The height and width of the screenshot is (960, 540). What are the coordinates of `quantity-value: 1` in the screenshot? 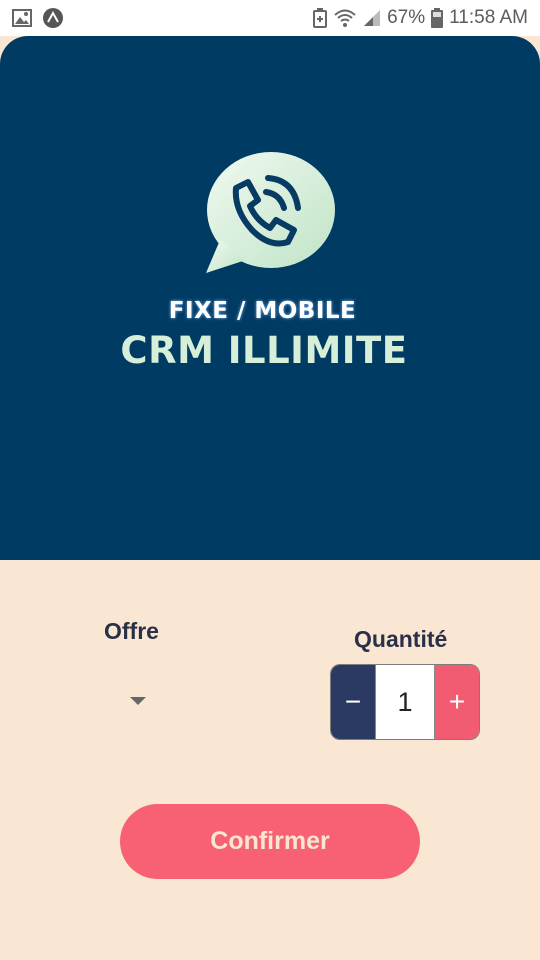 It's located at (405, 702).